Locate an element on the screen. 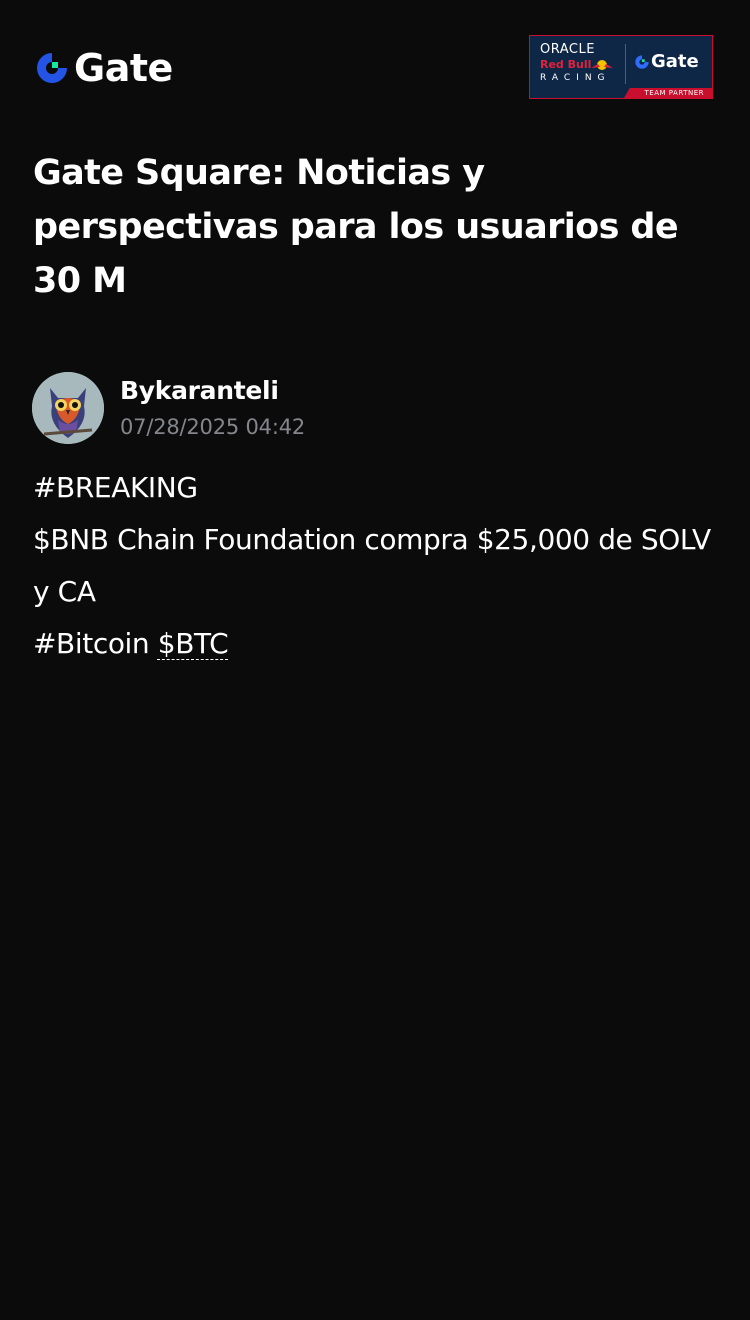 Image resolution: width=750 pixels, height=1320 pixels. team-partner-label: TEAM PARTNER is located at coordinates (674, 93).